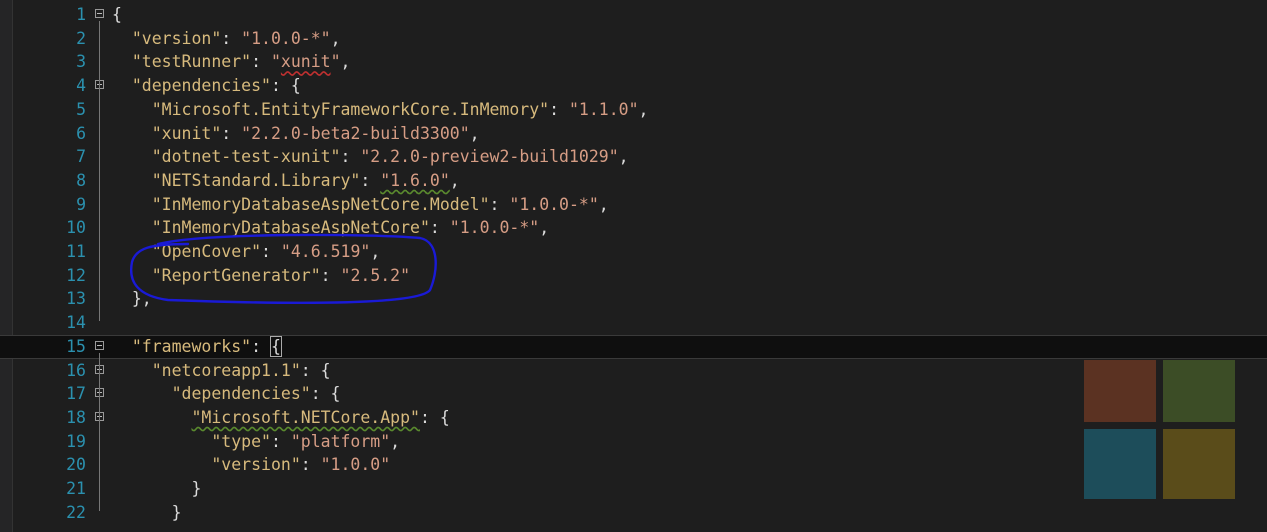  What do you see at coordinates (81, 86) in the screenshot?
I see `line-number: 4` at bounding box center [81, 86].